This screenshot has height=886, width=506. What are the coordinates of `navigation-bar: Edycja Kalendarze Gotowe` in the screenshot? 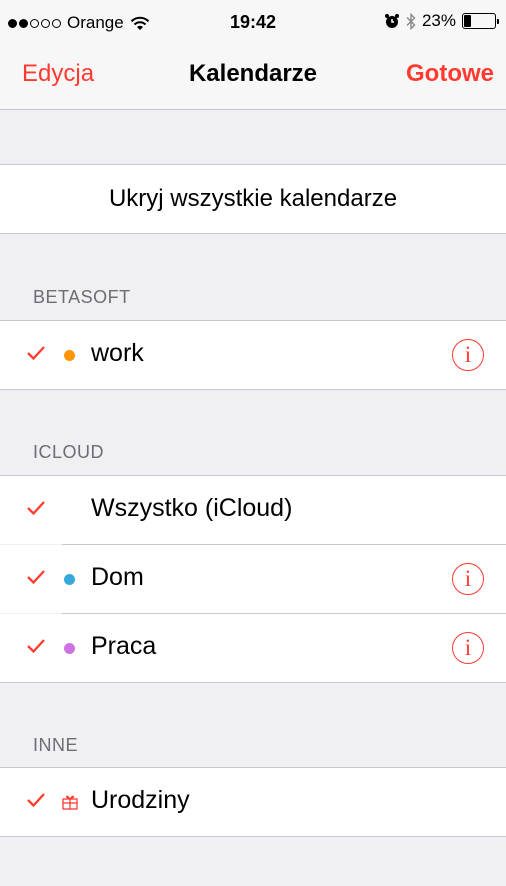 It's located at (253, 75).